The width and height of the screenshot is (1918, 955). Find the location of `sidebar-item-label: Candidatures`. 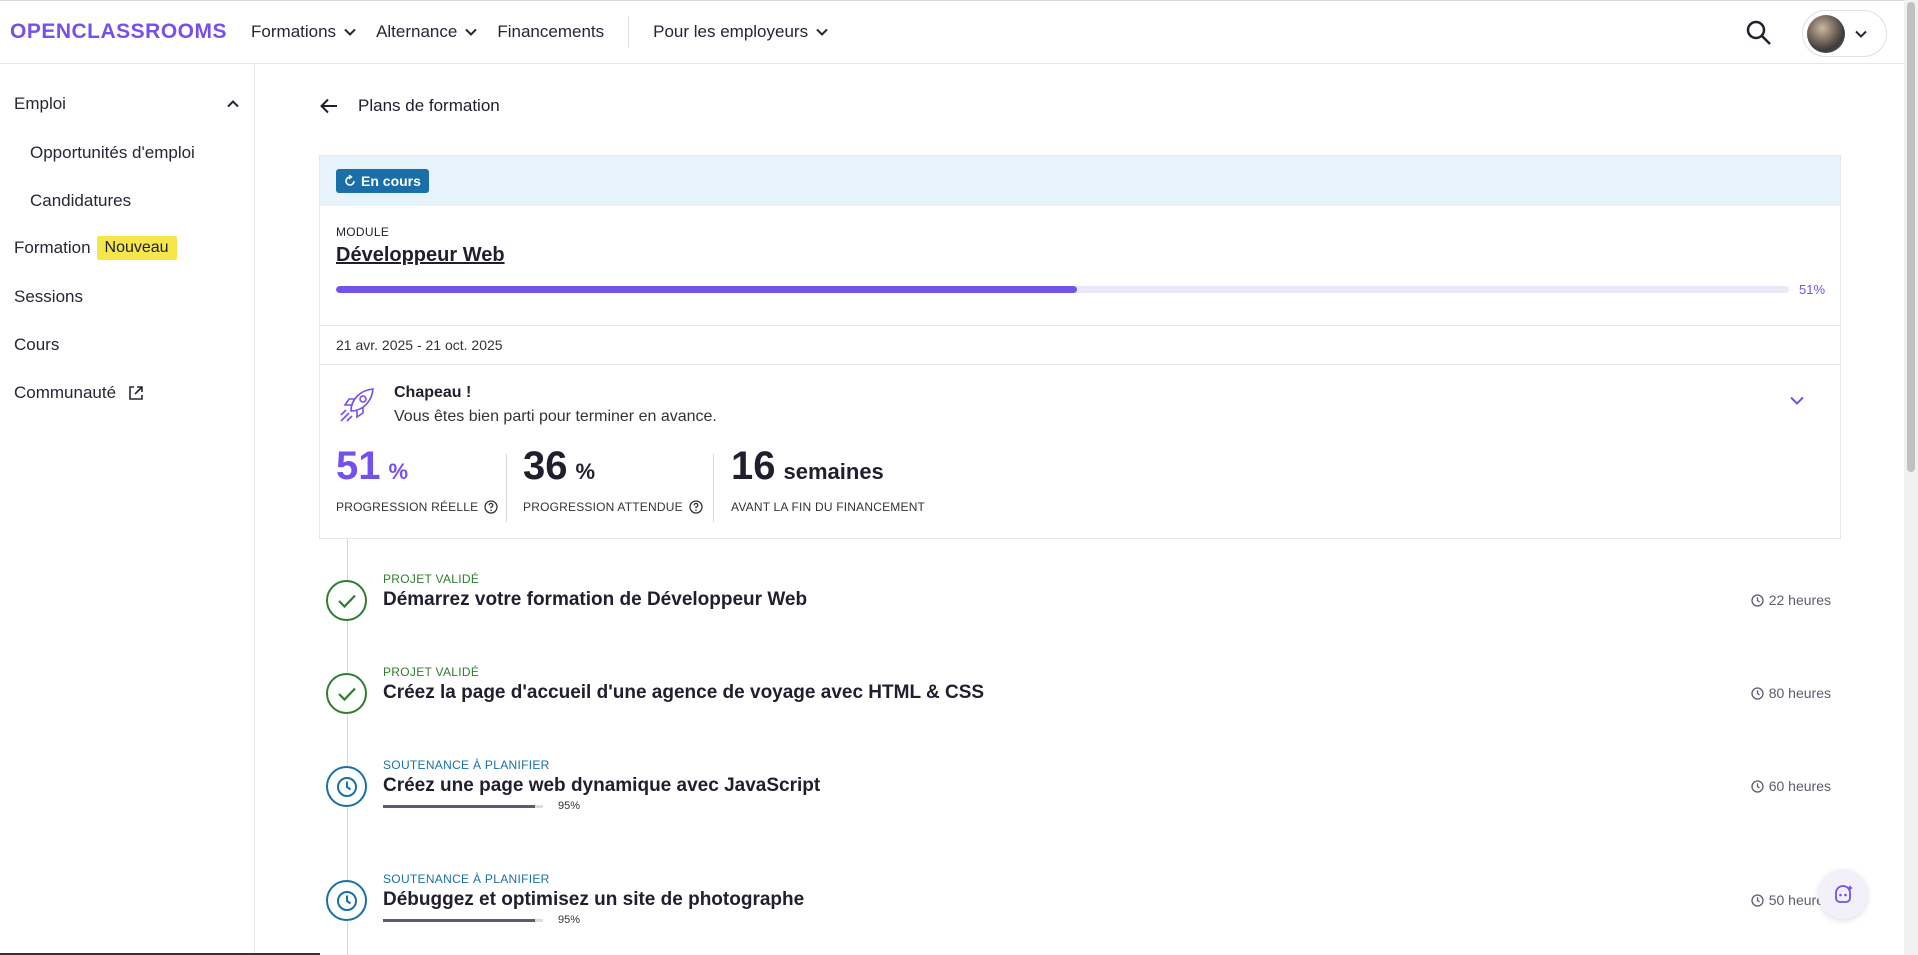

sidebar-item-label: Candidatures is located at coordinates (81, 200).